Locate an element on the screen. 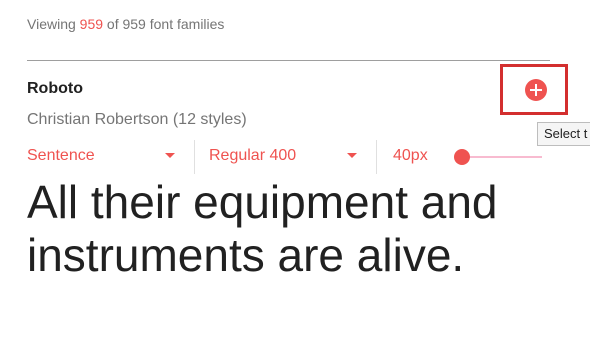  weight-select: Regular 400 is located at coordinates (285, 156).